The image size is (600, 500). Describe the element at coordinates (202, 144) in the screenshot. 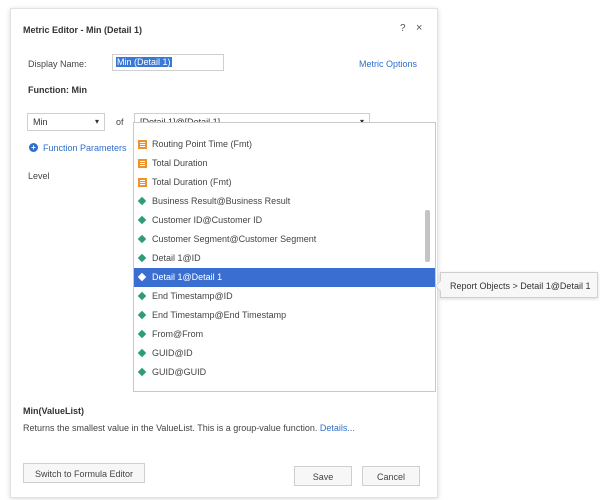

I see `dropdown-item-label: Routing Point Time (Fmt)` at that location.